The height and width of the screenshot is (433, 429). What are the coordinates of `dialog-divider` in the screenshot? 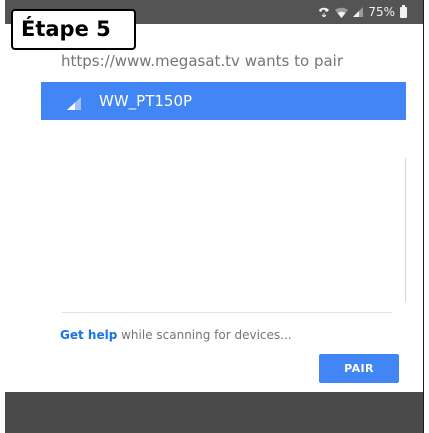 It's located at (227, 312).